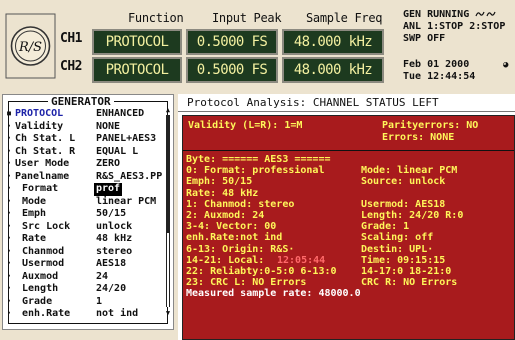 The height and width of the screenshot is (340, 515). Describe the element at coordinates (255, 171) in the screenshot. I see `channel-status-line-left: 0: Format: professional` at that location.